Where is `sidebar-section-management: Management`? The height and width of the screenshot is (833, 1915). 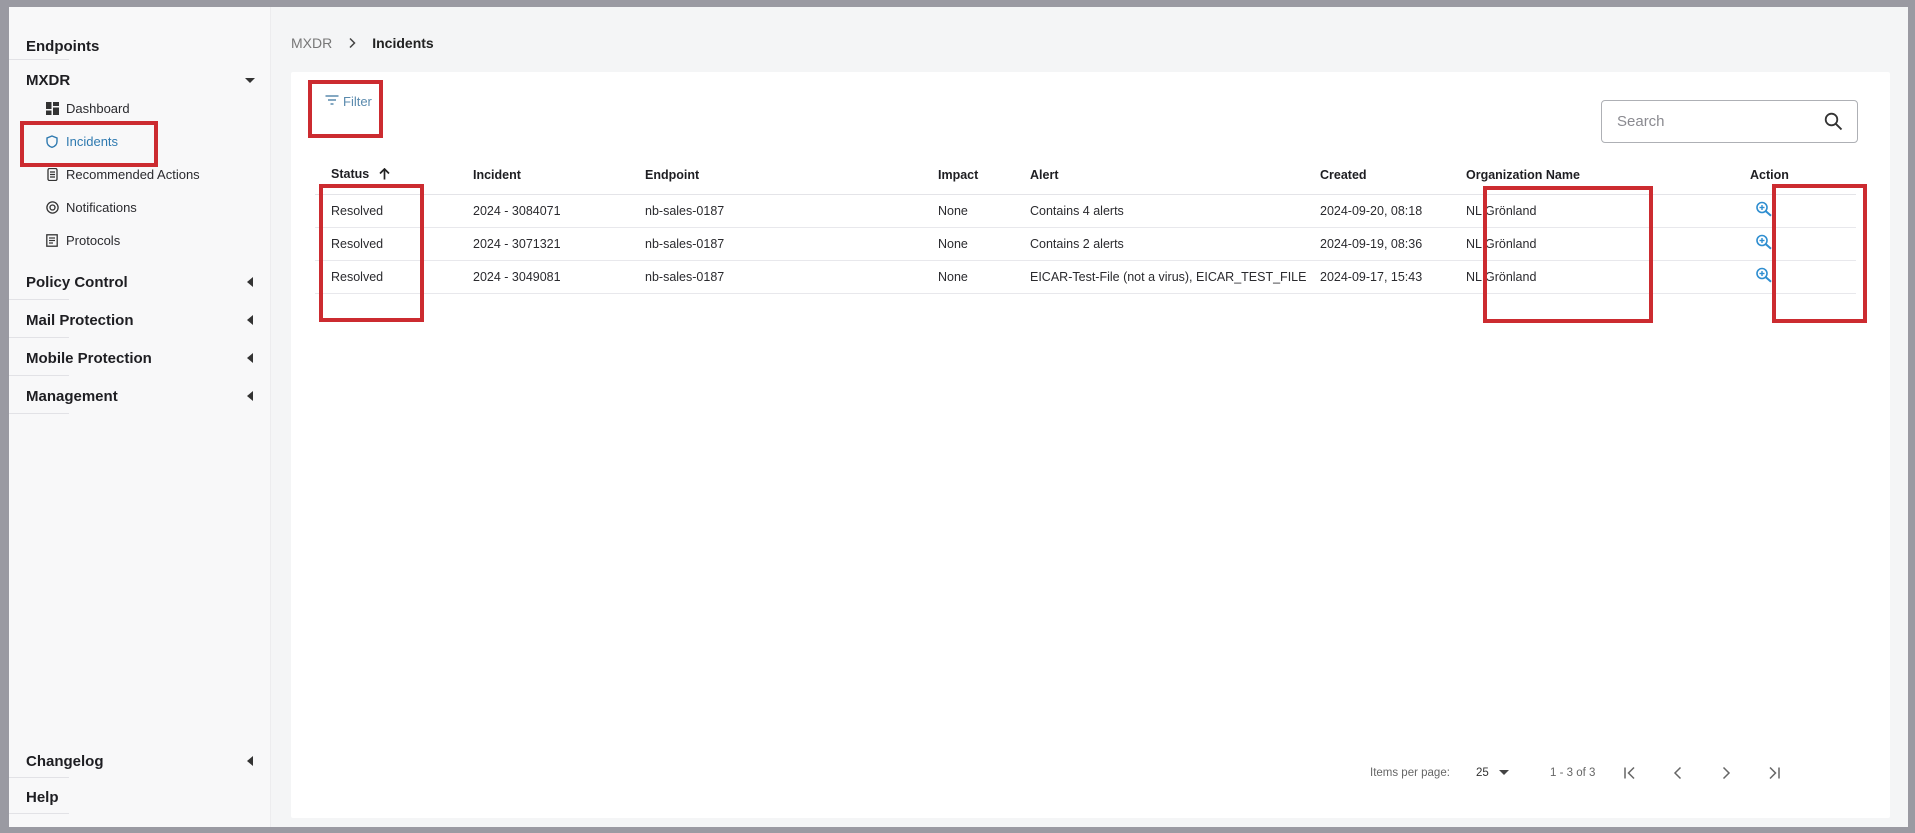
sidebar-section-management: Management is located at coordinates (140, 396).